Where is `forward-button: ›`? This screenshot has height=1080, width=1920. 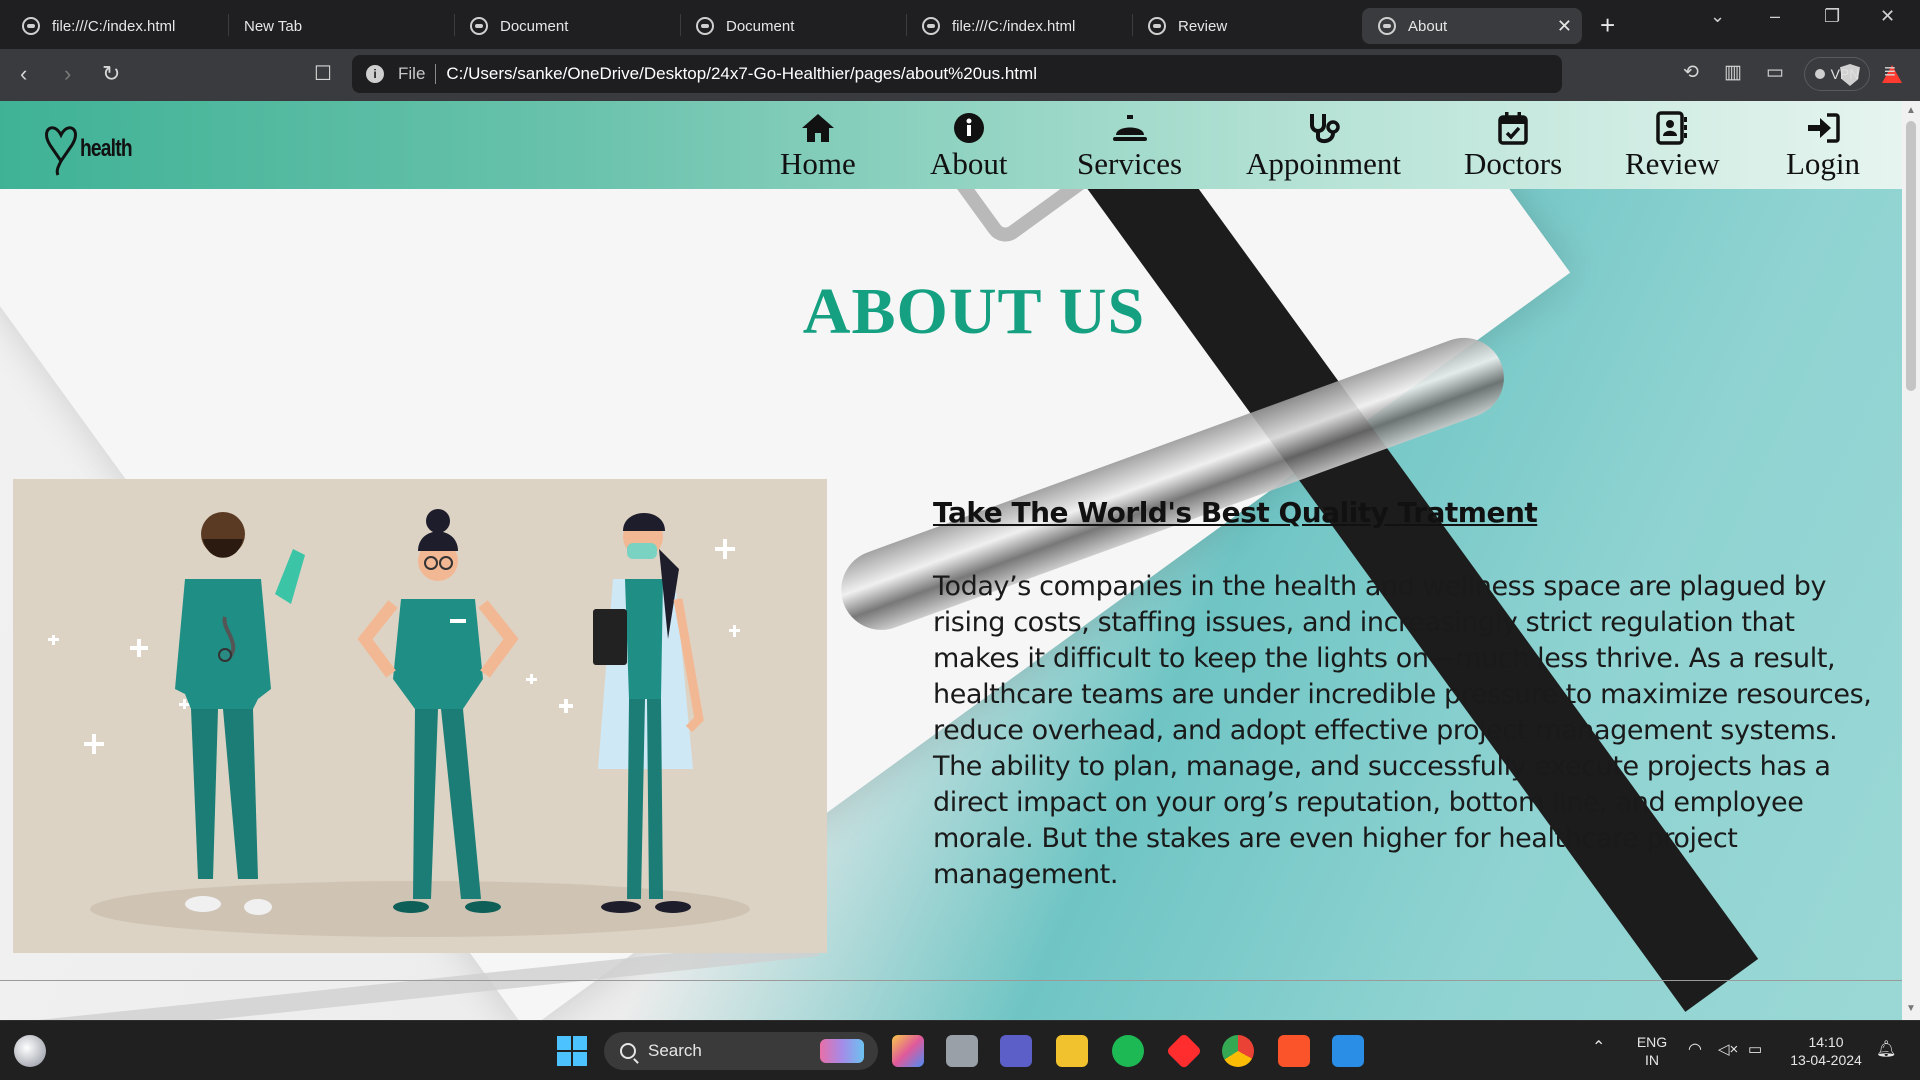 forward-button: › is located at coordinates (67, 74).